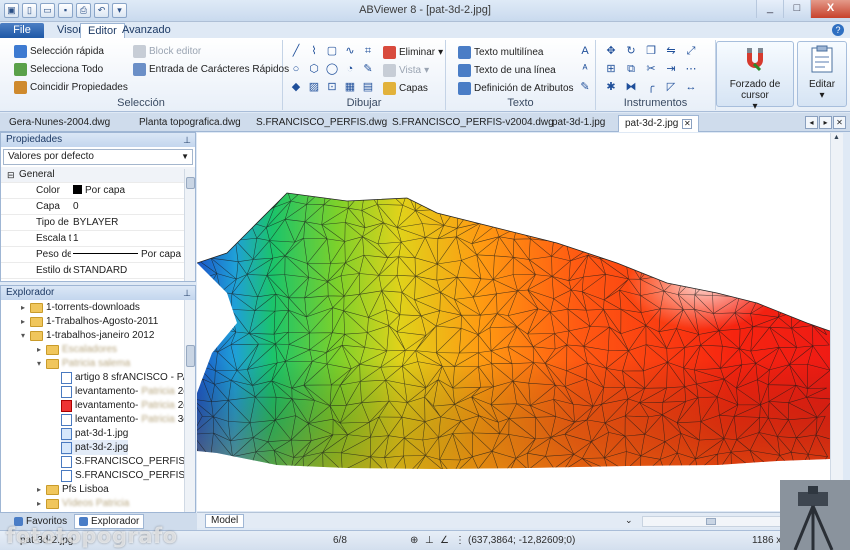 This screenshot has width=850, height=550. What do you see at coordinates (332, 87) in the screenshot?
I see `dimension-tool-icon: ⊡` at bounding box center [332, 87].